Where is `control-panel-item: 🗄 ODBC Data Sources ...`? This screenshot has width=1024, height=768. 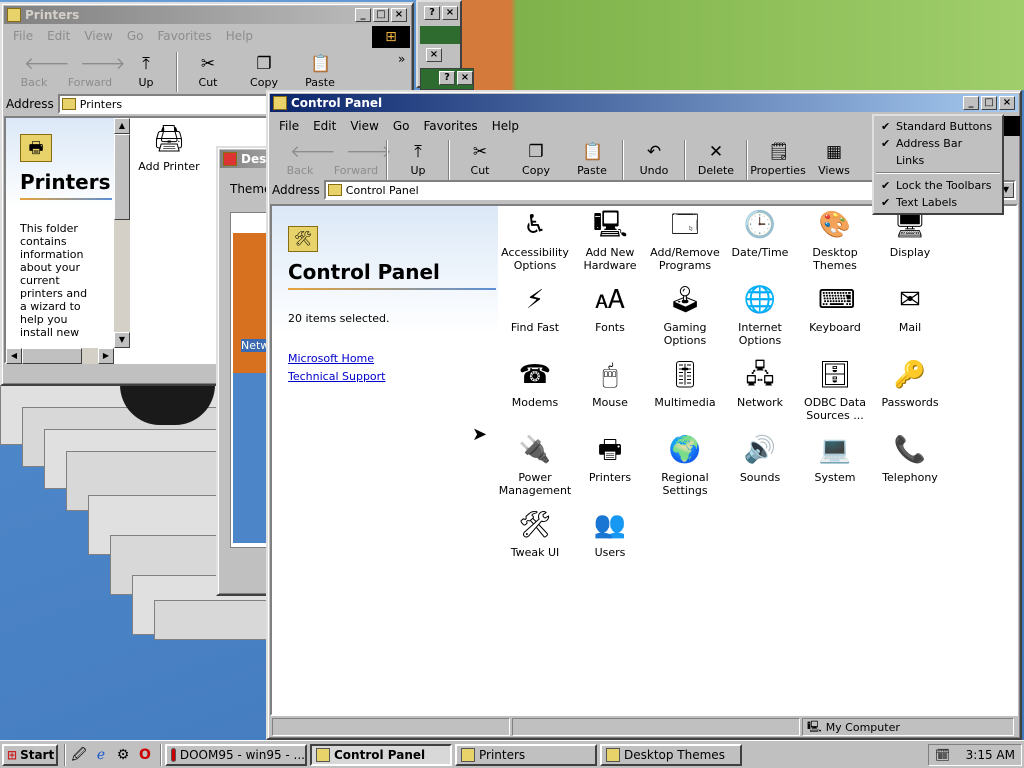 control-panel-item: 🗄 ODBC Data Sources ... is located at coordinates (835, 390).